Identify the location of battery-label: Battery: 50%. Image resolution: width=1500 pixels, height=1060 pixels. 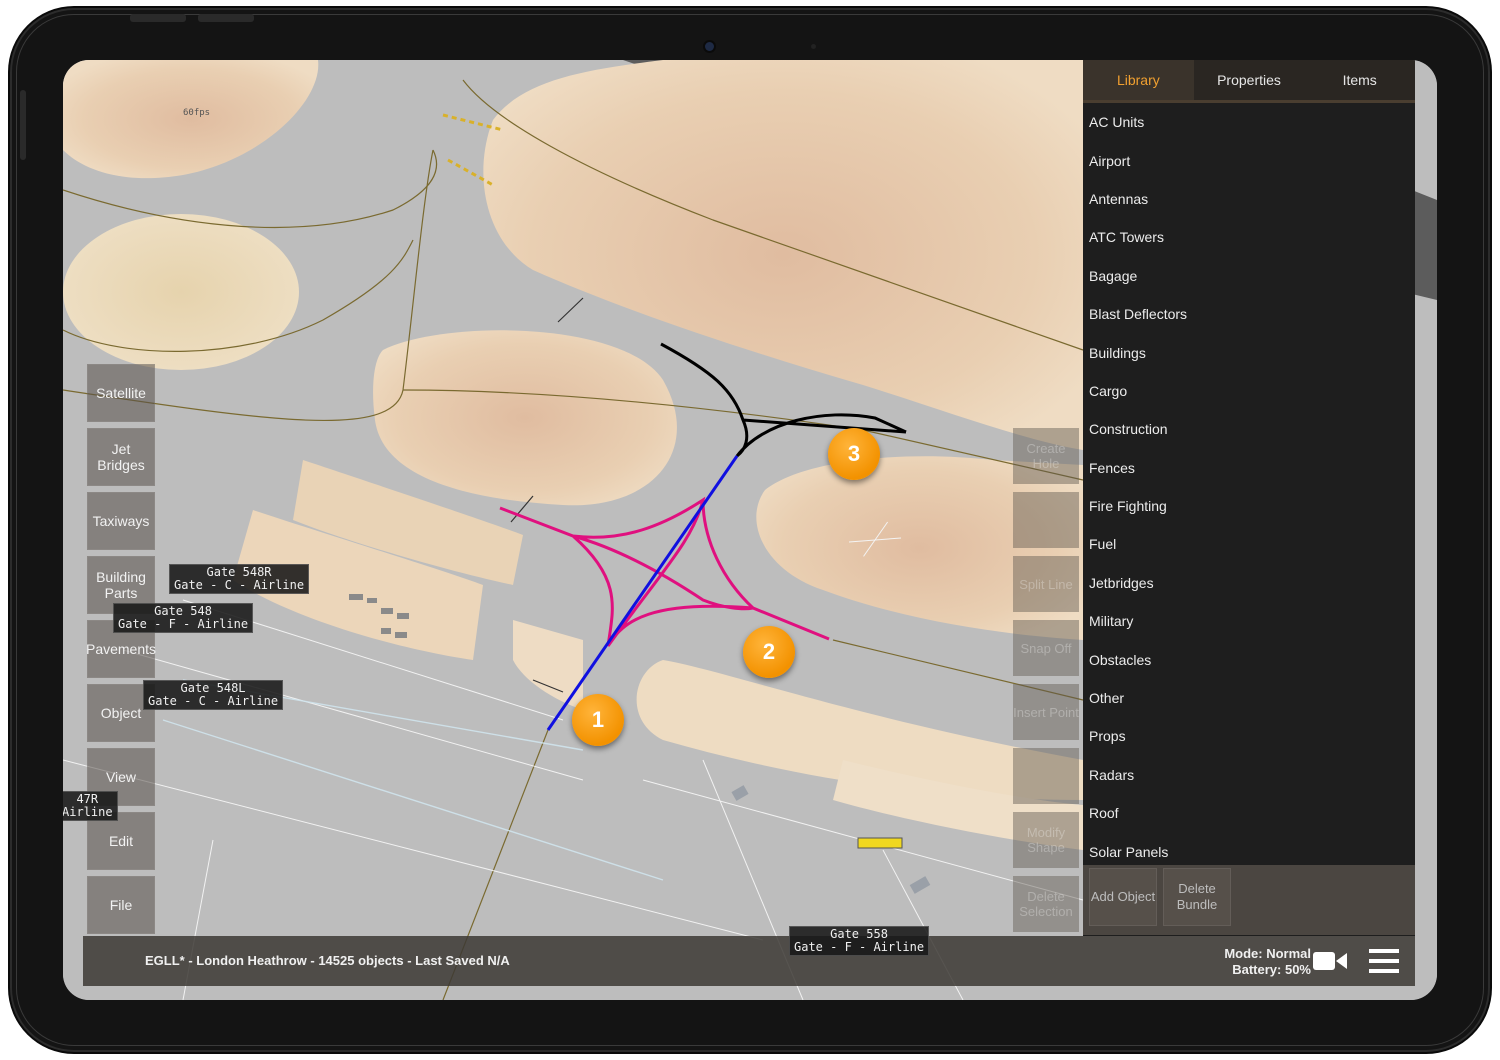
(1271, 969).